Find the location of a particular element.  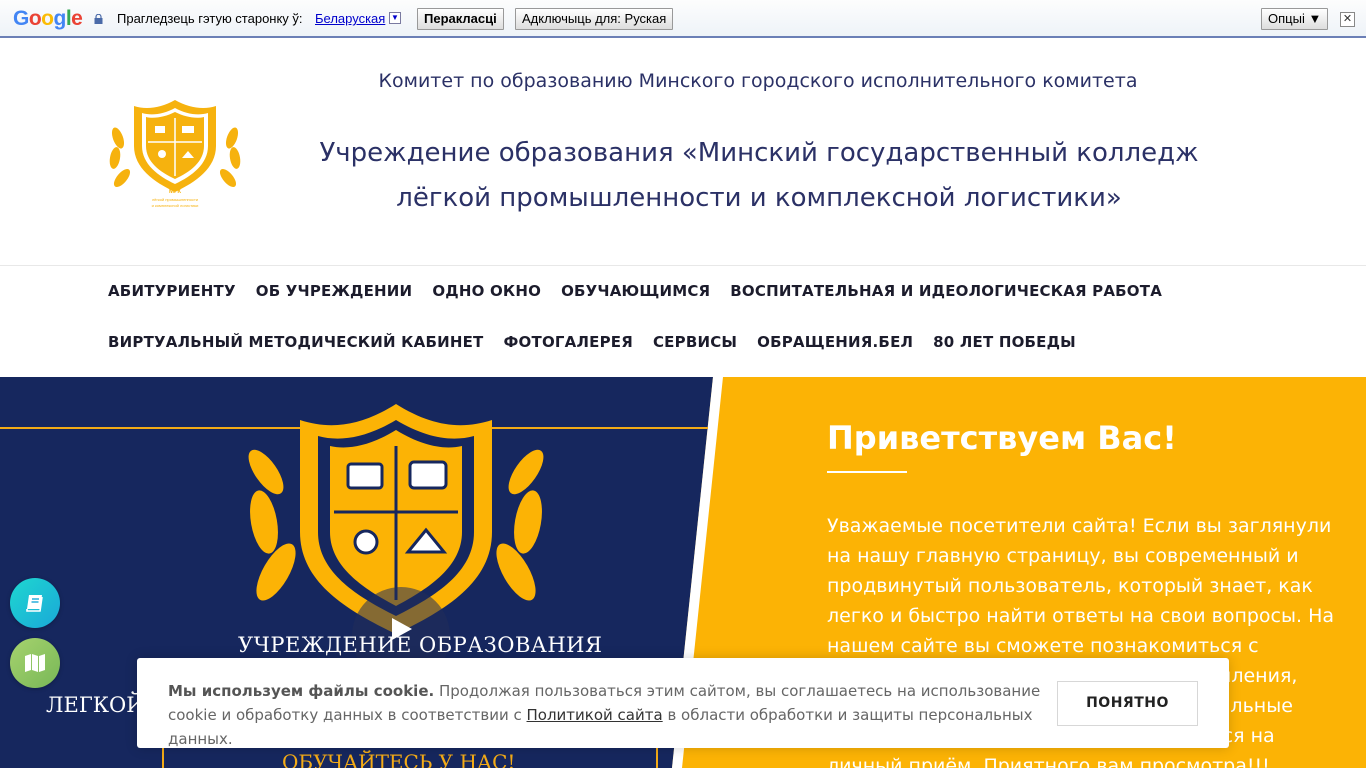

svg-text: МГК is located at coordinates (175, 192).